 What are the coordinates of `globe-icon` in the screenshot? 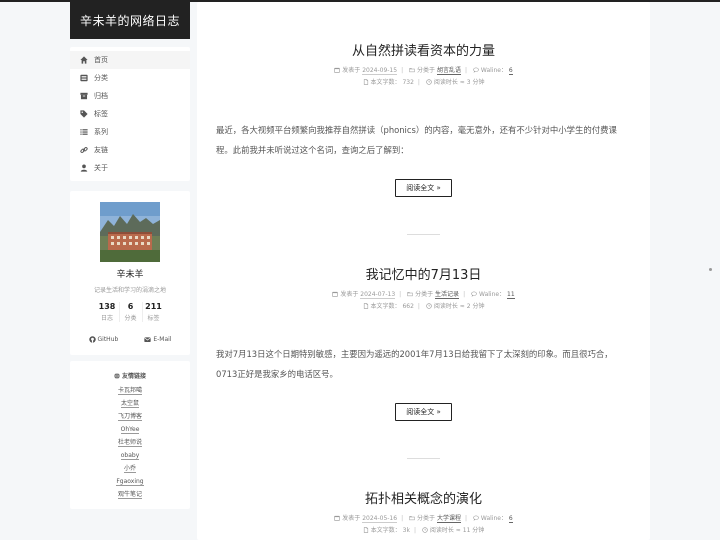 It's located at (117, 375).